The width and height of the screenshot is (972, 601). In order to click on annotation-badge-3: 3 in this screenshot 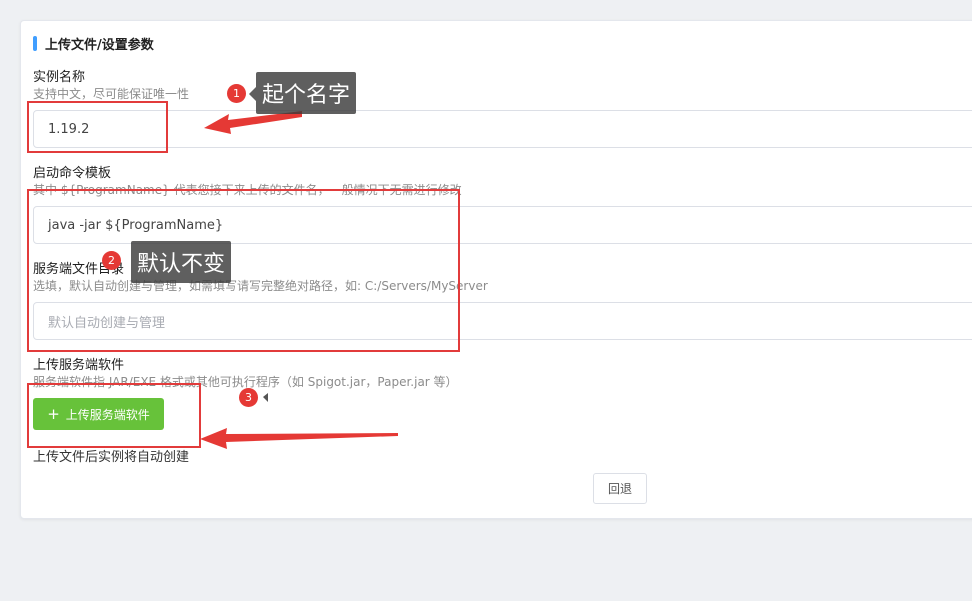, I will do `click(248, 397)`.